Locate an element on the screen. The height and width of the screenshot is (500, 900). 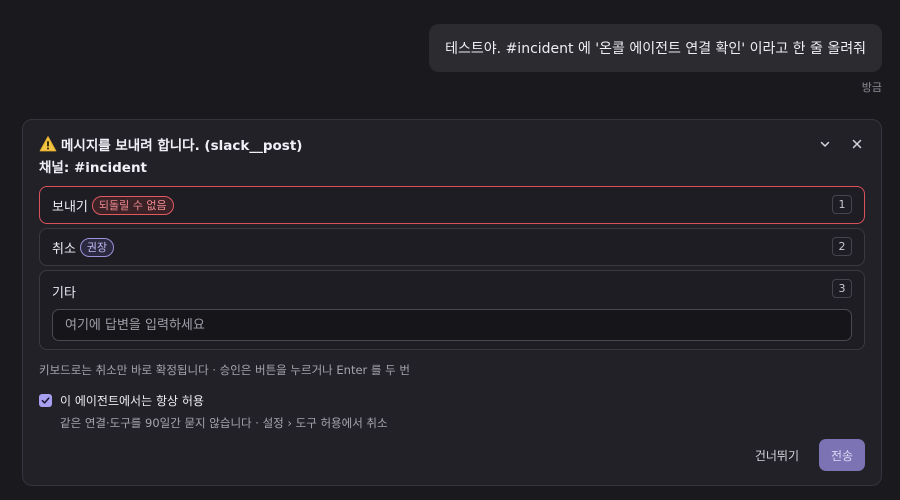
always-allow-note: 같은 연결·도구를 90일간 묻지 않습니다 · 설정 › 도구 허용에서 취소 is located at coordinates (224, 423).